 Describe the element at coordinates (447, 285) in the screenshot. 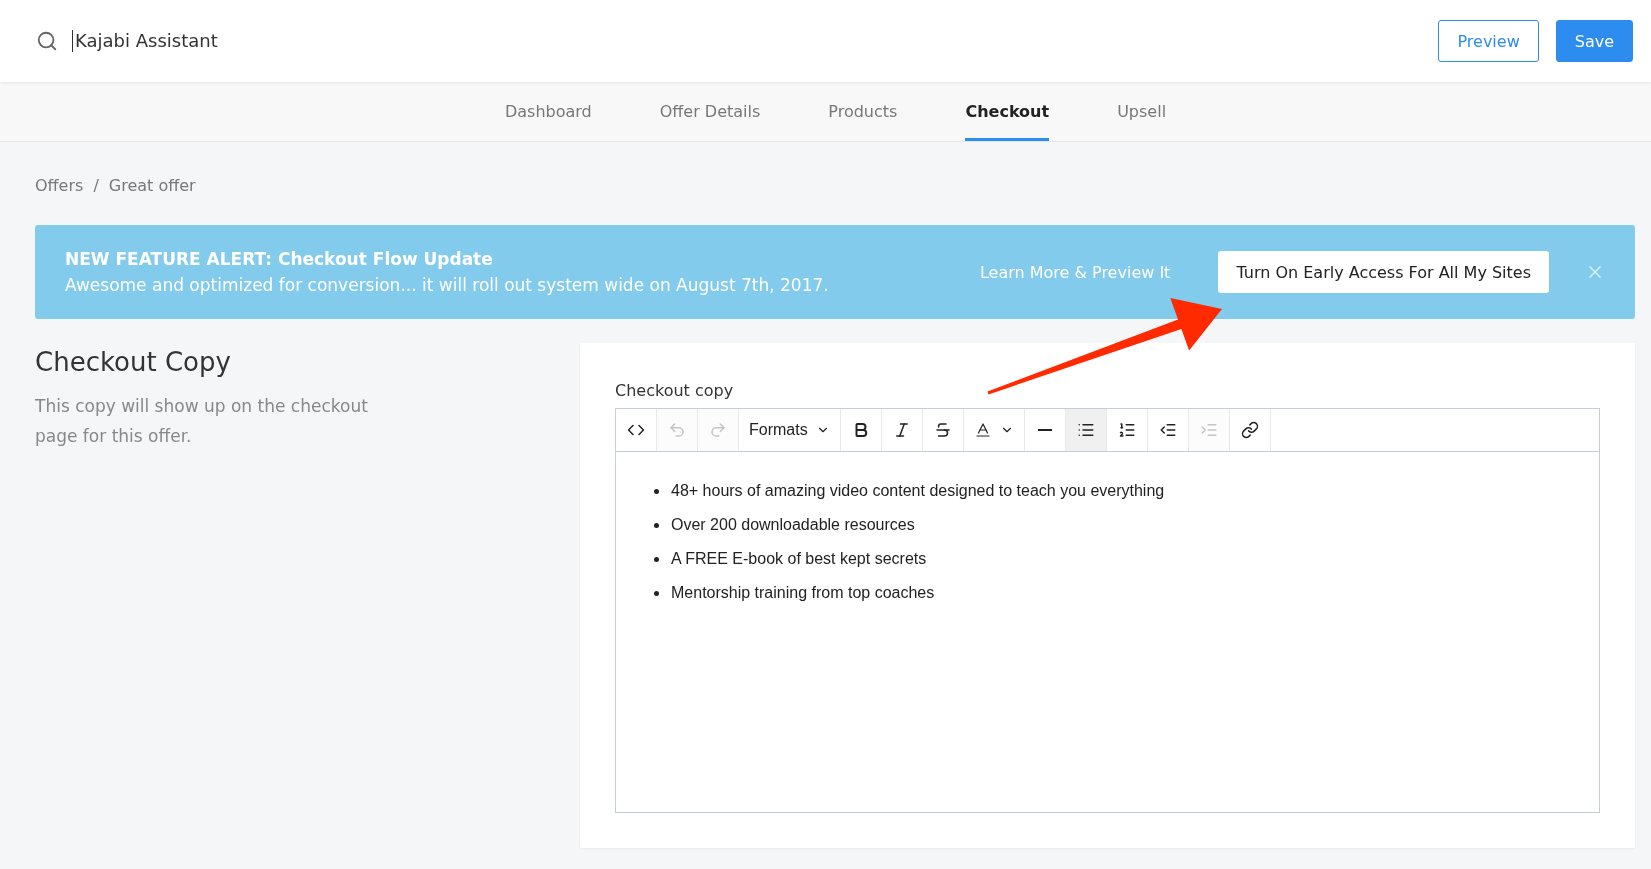

I see `alert-message: Awesome and optimized for conversion... it will roll out system wide on August 7th, 2017.` at that location.